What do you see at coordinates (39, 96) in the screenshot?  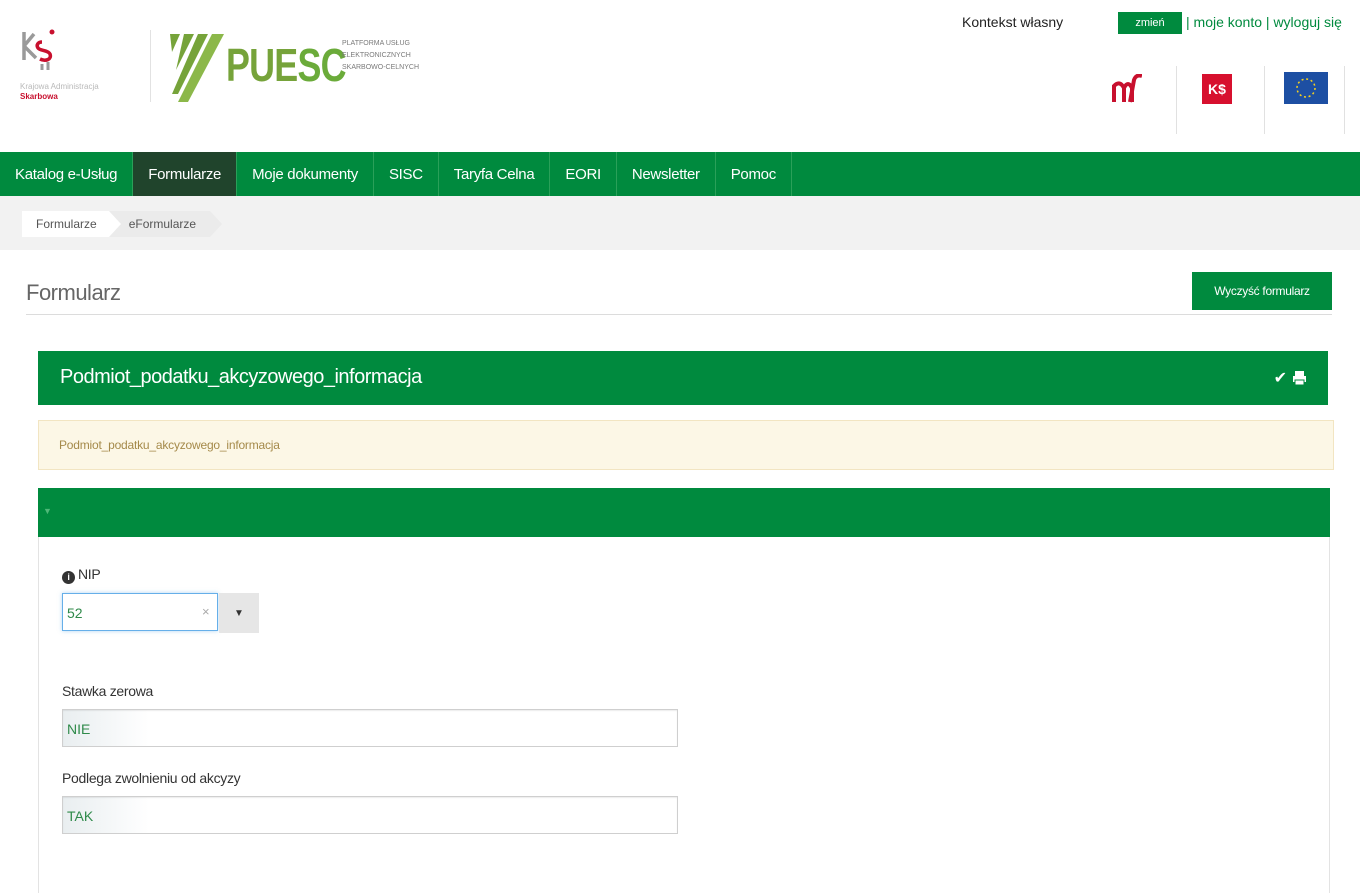 I see `kas-text-line2: Skarbowa` at bounding box center [39, 96].